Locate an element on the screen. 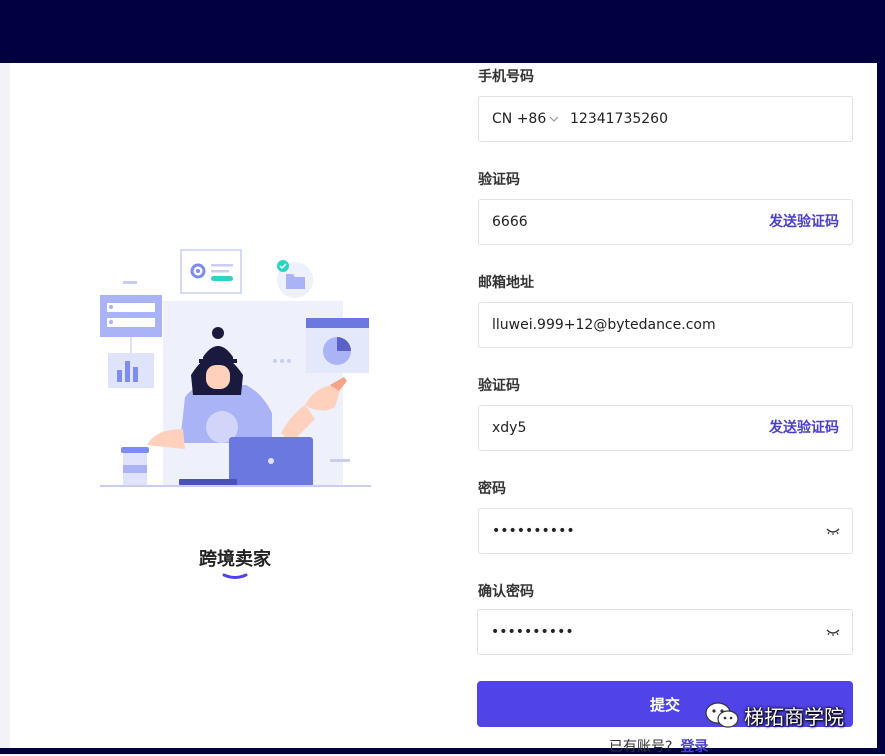 The image size is (885, 756). send-email-code-button: 发送验证码 is located at coordinates (804, 428).